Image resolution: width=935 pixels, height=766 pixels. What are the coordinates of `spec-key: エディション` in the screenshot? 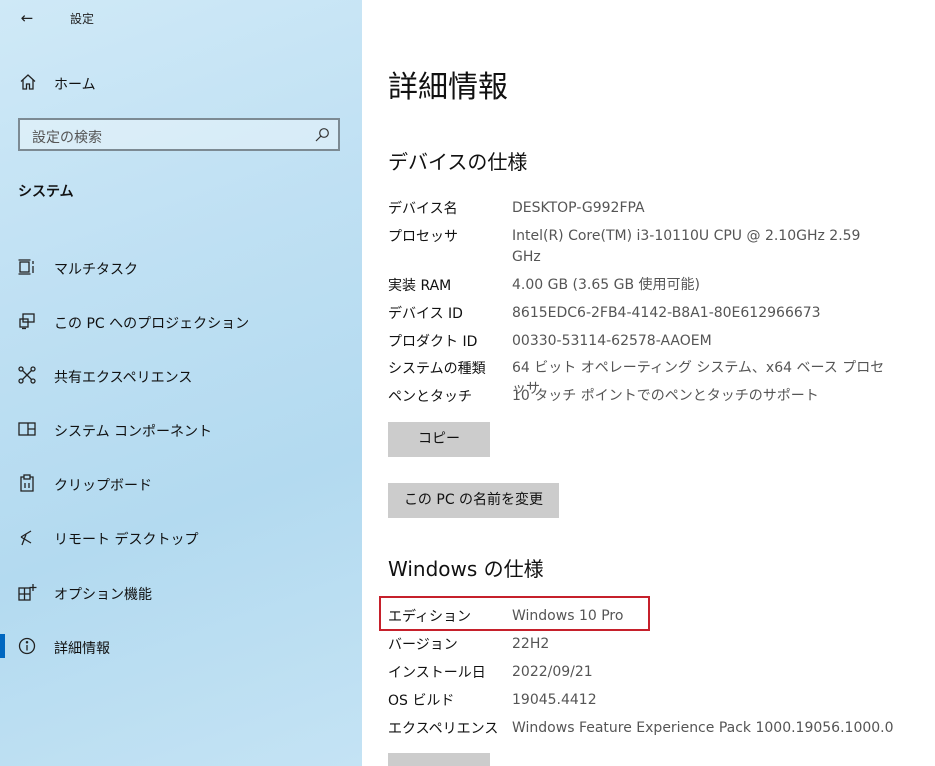 It's located at (430, 617).